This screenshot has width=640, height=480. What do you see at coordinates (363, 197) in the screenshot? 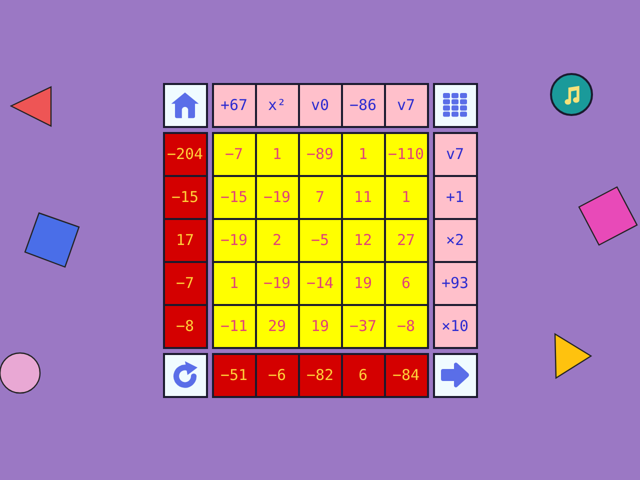
I see `grid-cell: 11` at bounding box center [363, 197].